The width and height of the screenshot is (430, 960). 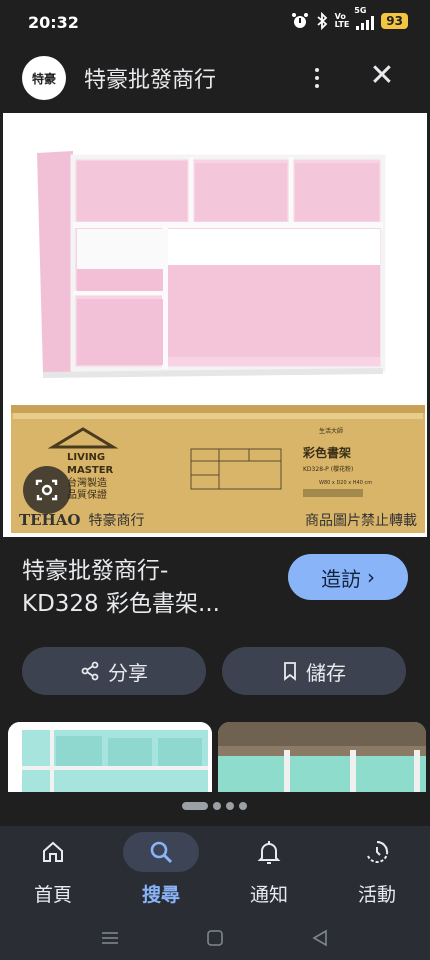 I want to click on box-made-line2: 品質保證, so click(x=87, y=494).